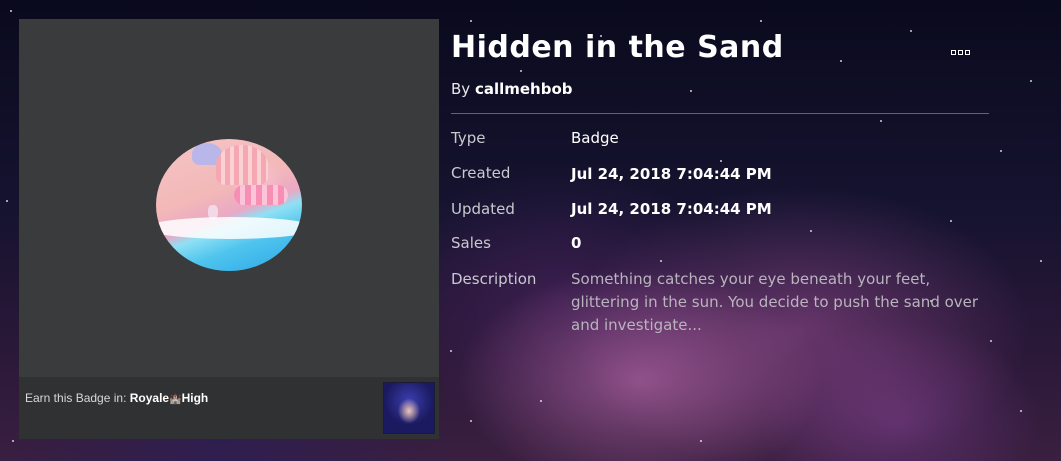 This screenshot has height=461, width=1061. Describe the element at coordinates (468, 138) in the screenshot. I see `type-label: Type` at that location.